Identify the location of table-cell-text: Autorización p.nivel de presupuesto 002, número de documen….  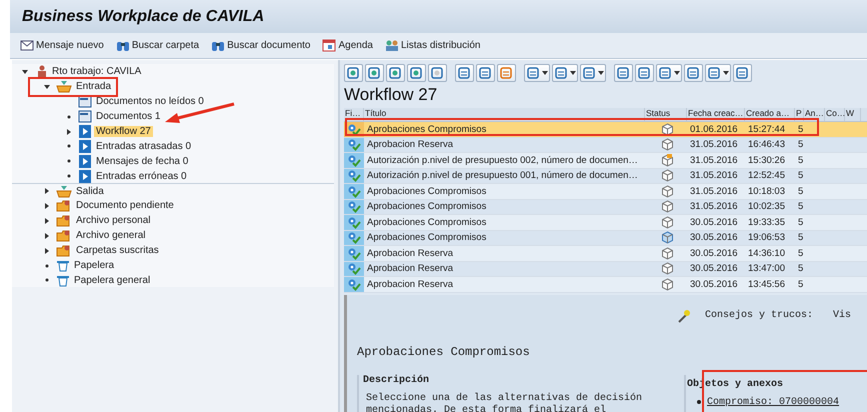
(502, 160).